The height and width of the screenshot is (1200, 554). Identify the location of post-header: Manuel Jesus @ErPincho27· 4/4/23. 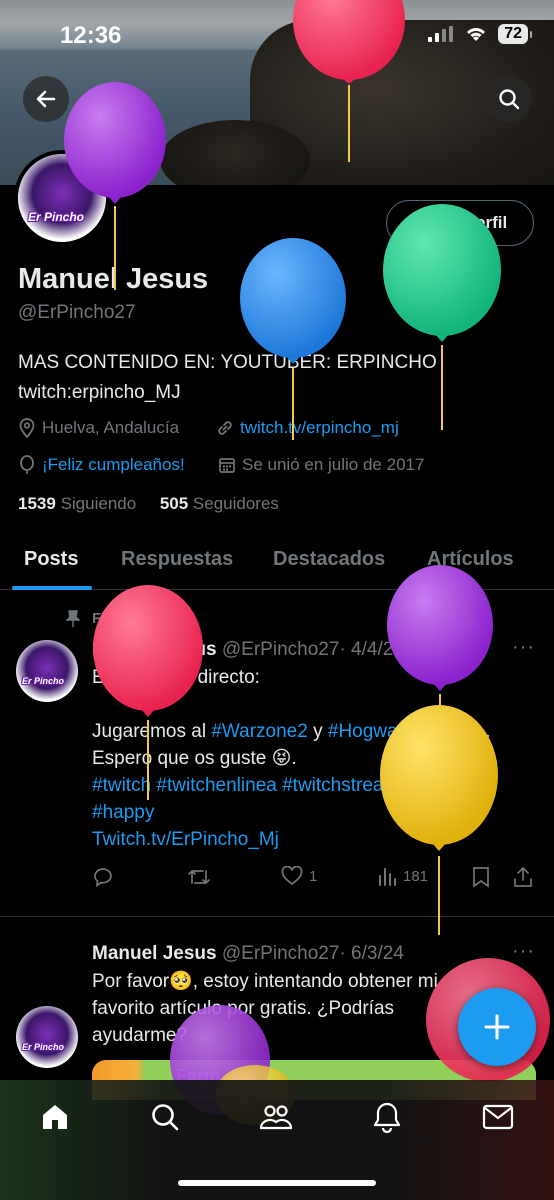
(248, 649).